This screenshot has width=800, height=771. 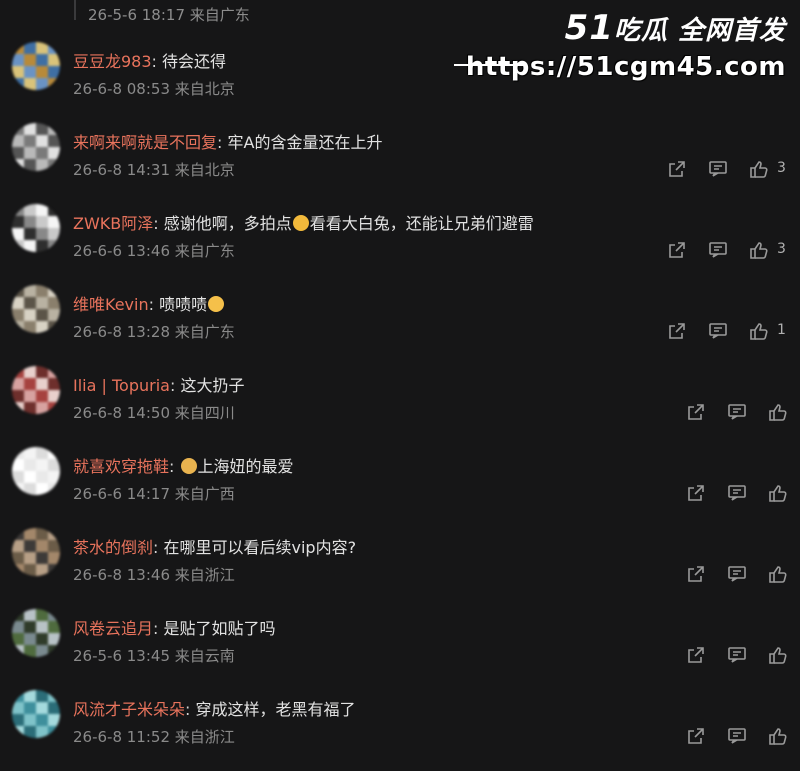 I want to click on comment-text: 是贴了如贴了吗, so click(x=219, y=628).